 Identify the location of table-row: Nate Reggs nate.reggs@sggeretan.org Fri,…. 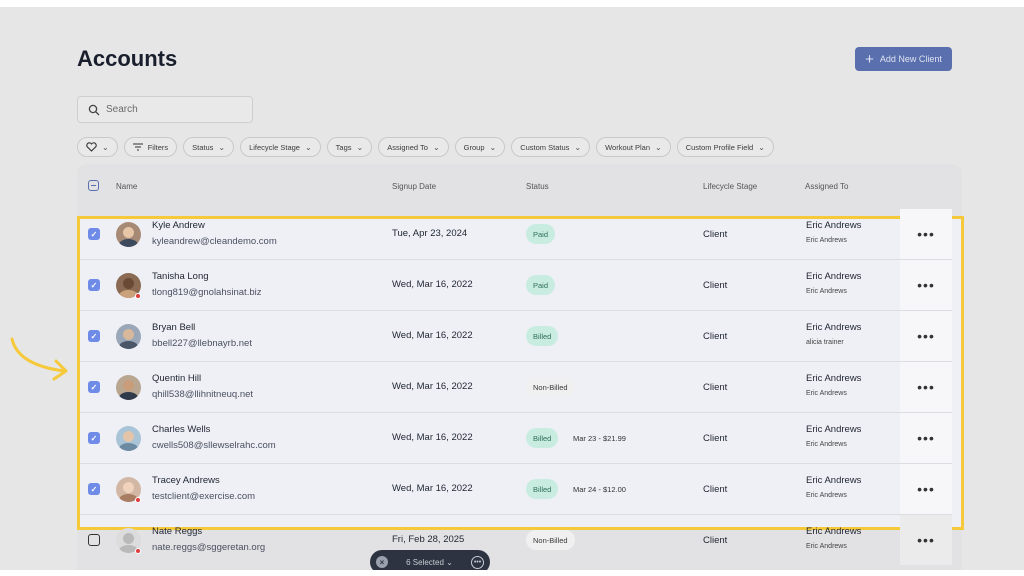
(516, 540).